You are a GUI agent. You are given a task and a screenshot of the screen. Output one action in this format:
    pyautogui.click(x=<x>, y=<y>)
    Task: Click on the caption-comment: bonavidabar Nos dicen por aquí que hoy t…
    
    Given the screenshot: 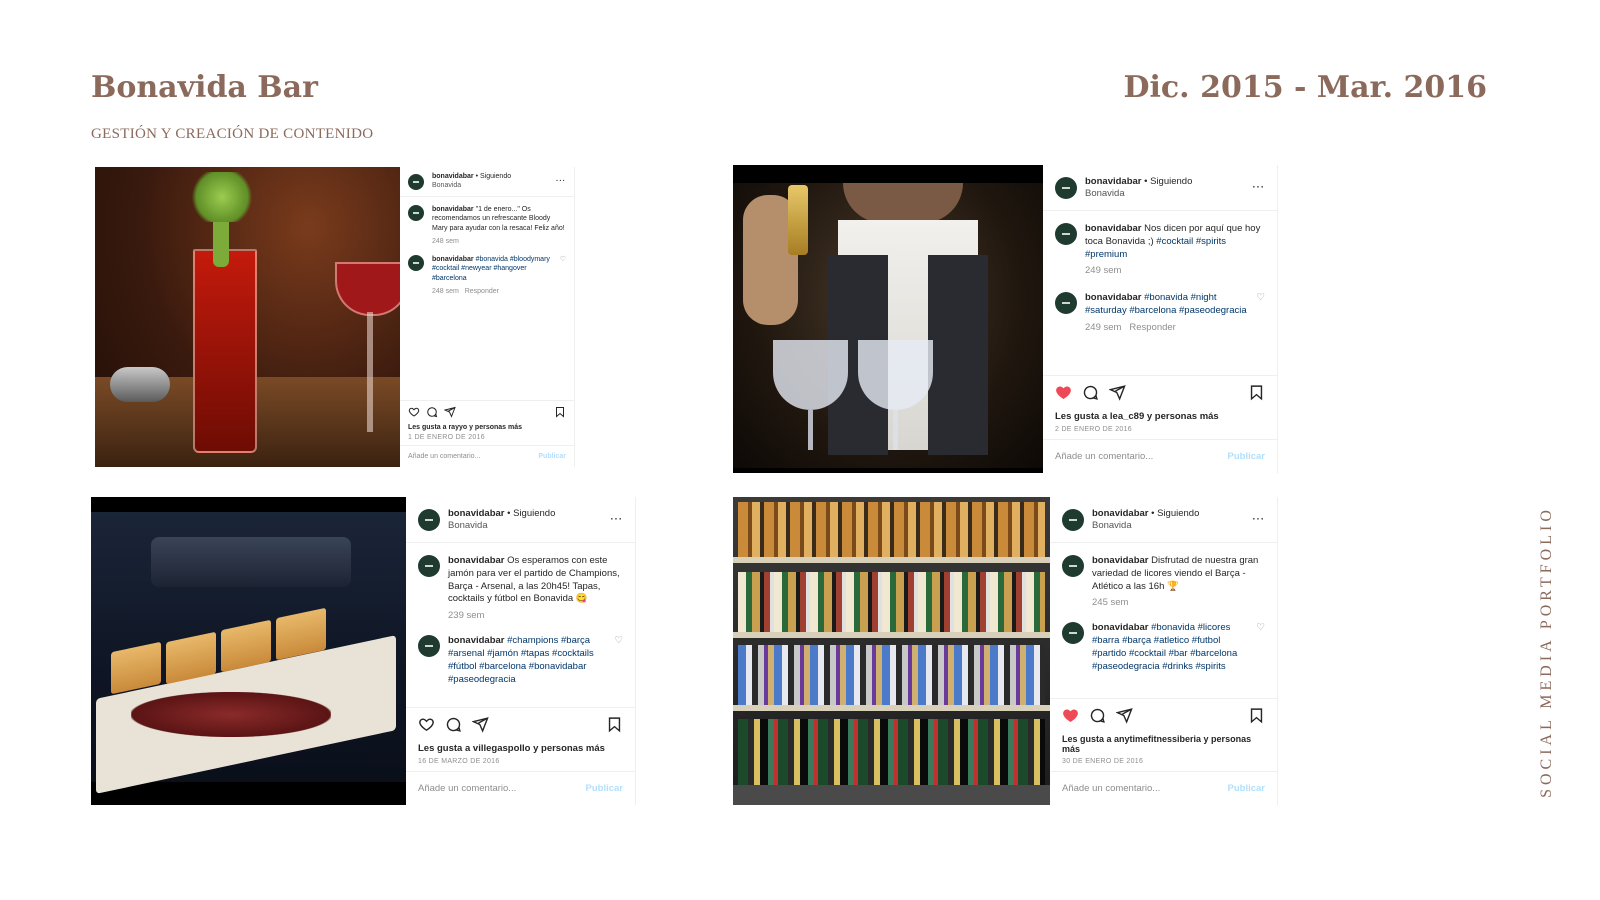 What is the action you would take?
    pyautogui.click(x=1160, y=250)
    